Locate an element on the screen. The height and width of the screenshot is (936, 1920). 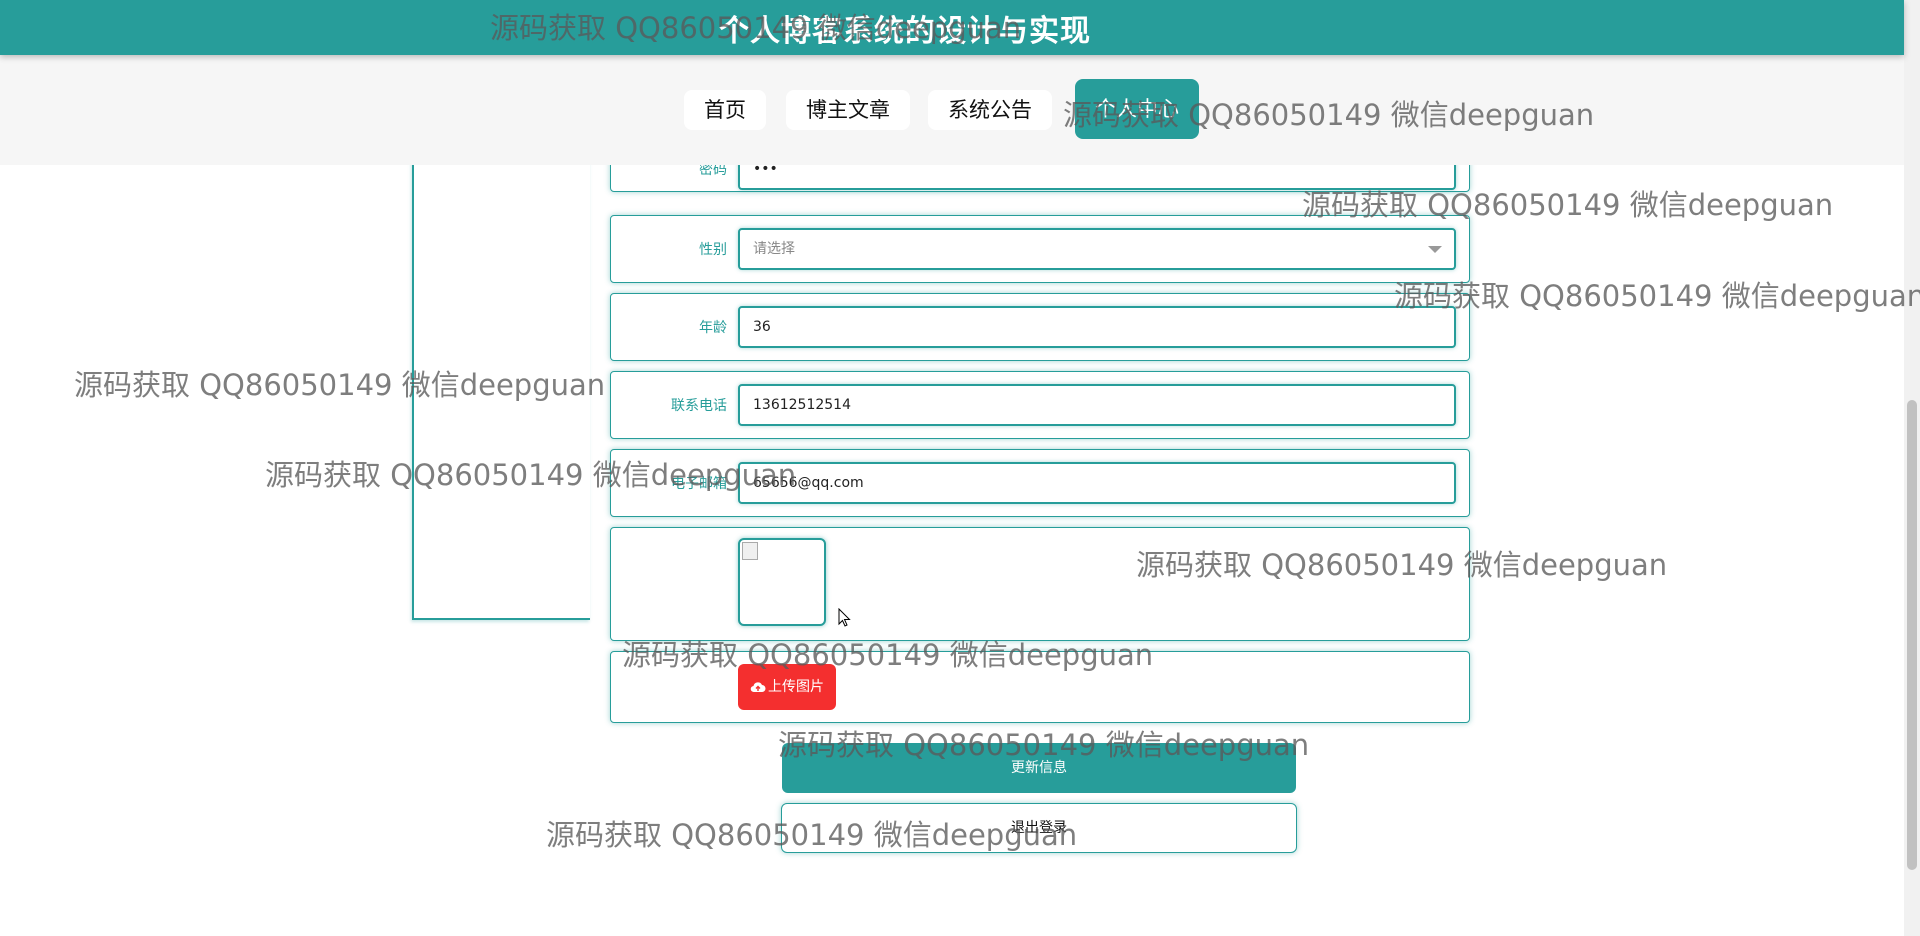
nav-personal-center: 个人中心 is located at coordinates (1137, 109).